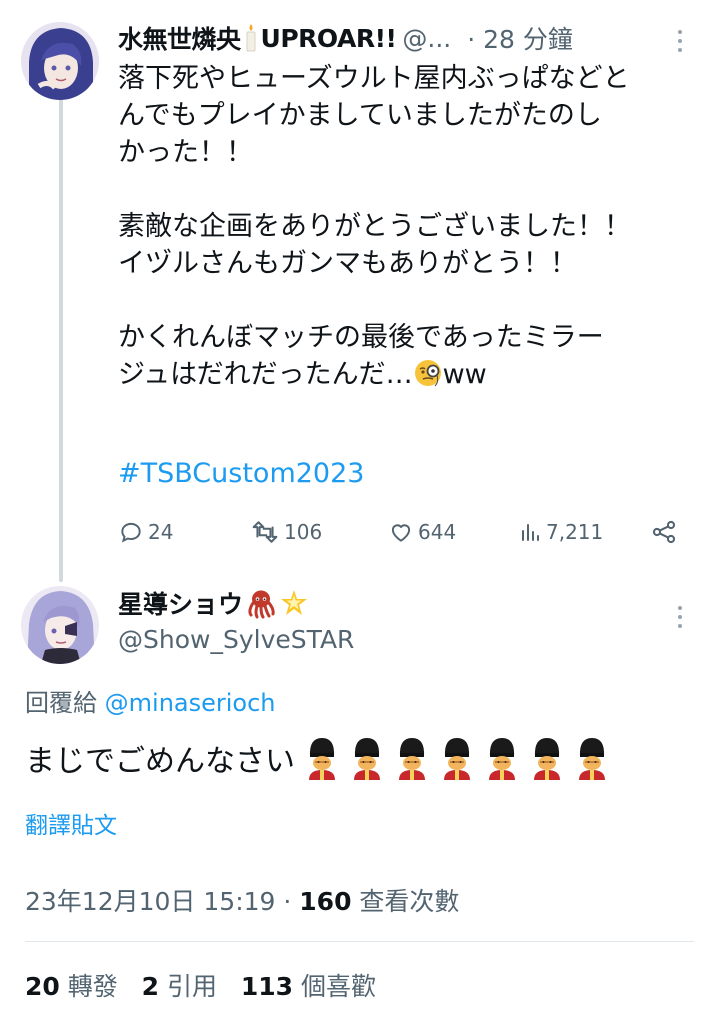 The height and width of the screenshot is (1024, 716). What do you see at coordinates (464, 374) in the screenshot?
I see `tweet-text-tail: ww` at bounding box center [464, 374].